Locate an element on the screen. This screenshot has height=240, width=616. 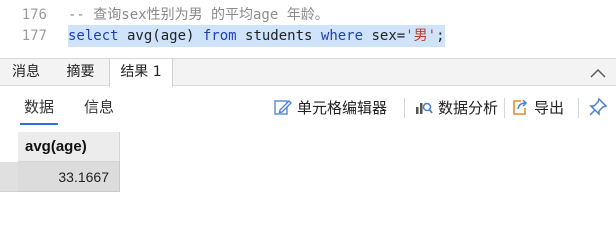
cell-editor-label: 单元格编辑器 is located at coordinates (342, 107).